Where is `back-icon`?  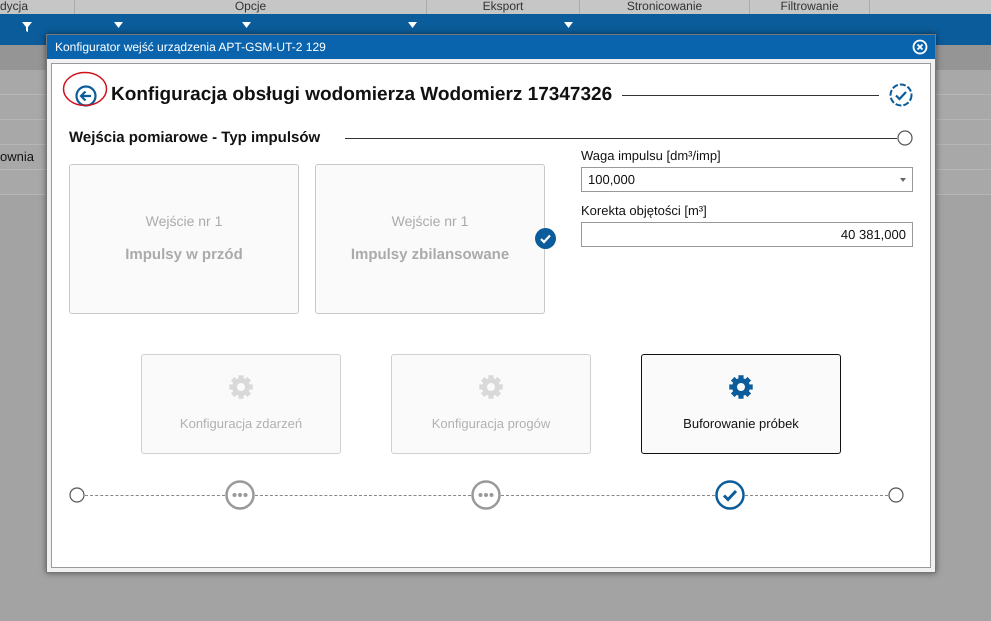
back-icon is located at coordinates (86, 95).